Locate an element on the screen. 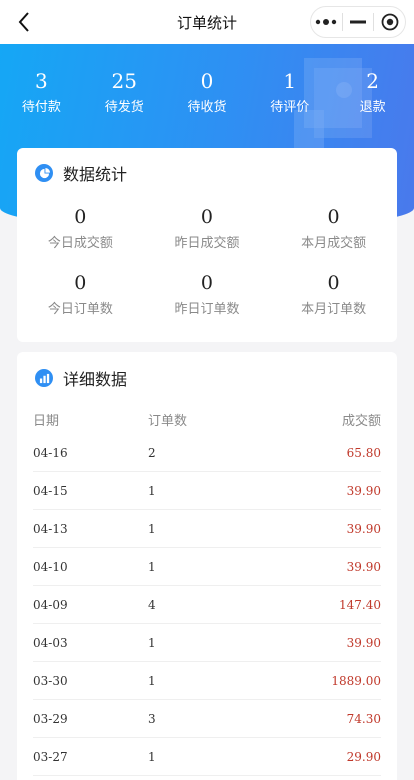  status-refund: 2 退款 is located at coordinates (372, 93).